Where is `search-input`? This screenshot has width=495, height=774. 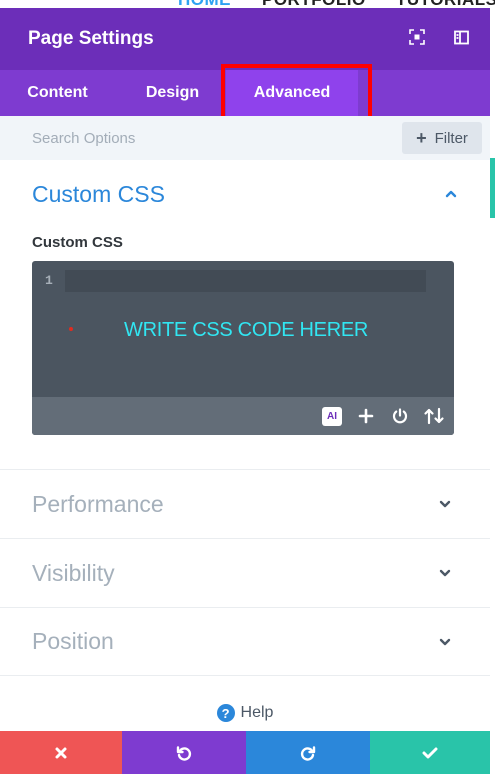 search-input is located at coordinates (182, 138).